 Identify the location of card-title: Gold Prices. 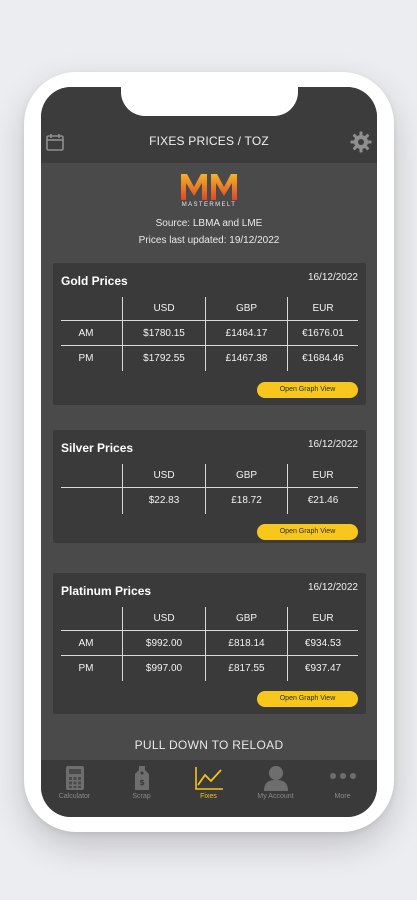
(94, 281).